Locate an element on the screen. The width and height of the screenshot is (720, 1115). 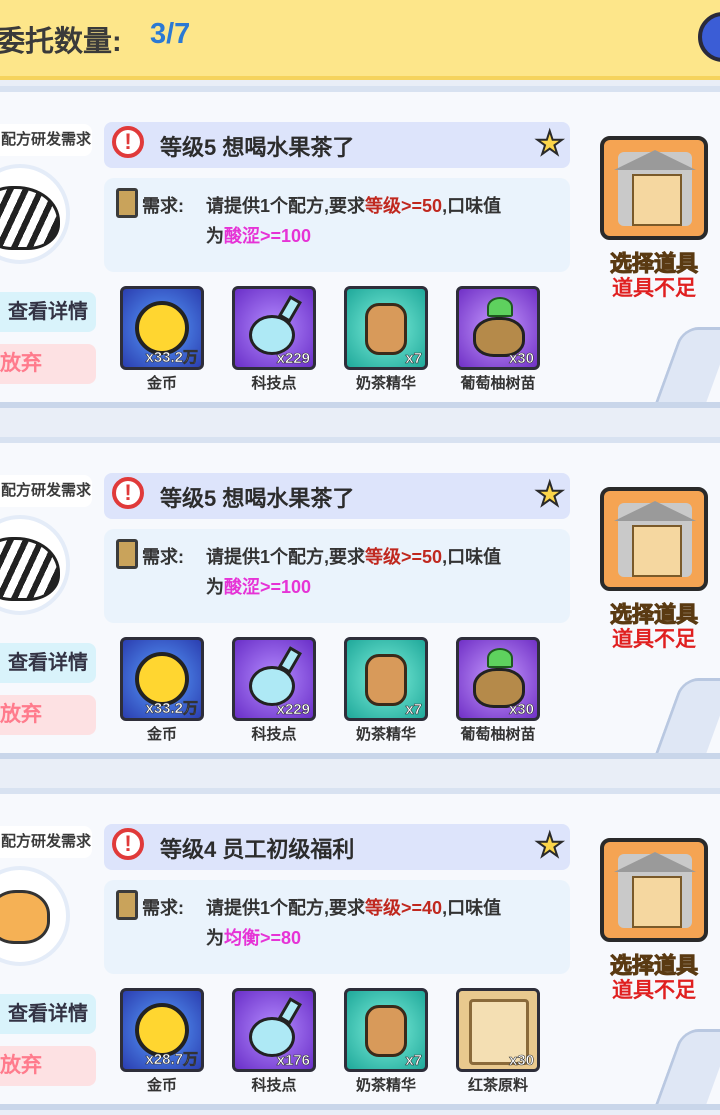
reward-quantity: x28.7万 is located at coordinates (171, 1060).